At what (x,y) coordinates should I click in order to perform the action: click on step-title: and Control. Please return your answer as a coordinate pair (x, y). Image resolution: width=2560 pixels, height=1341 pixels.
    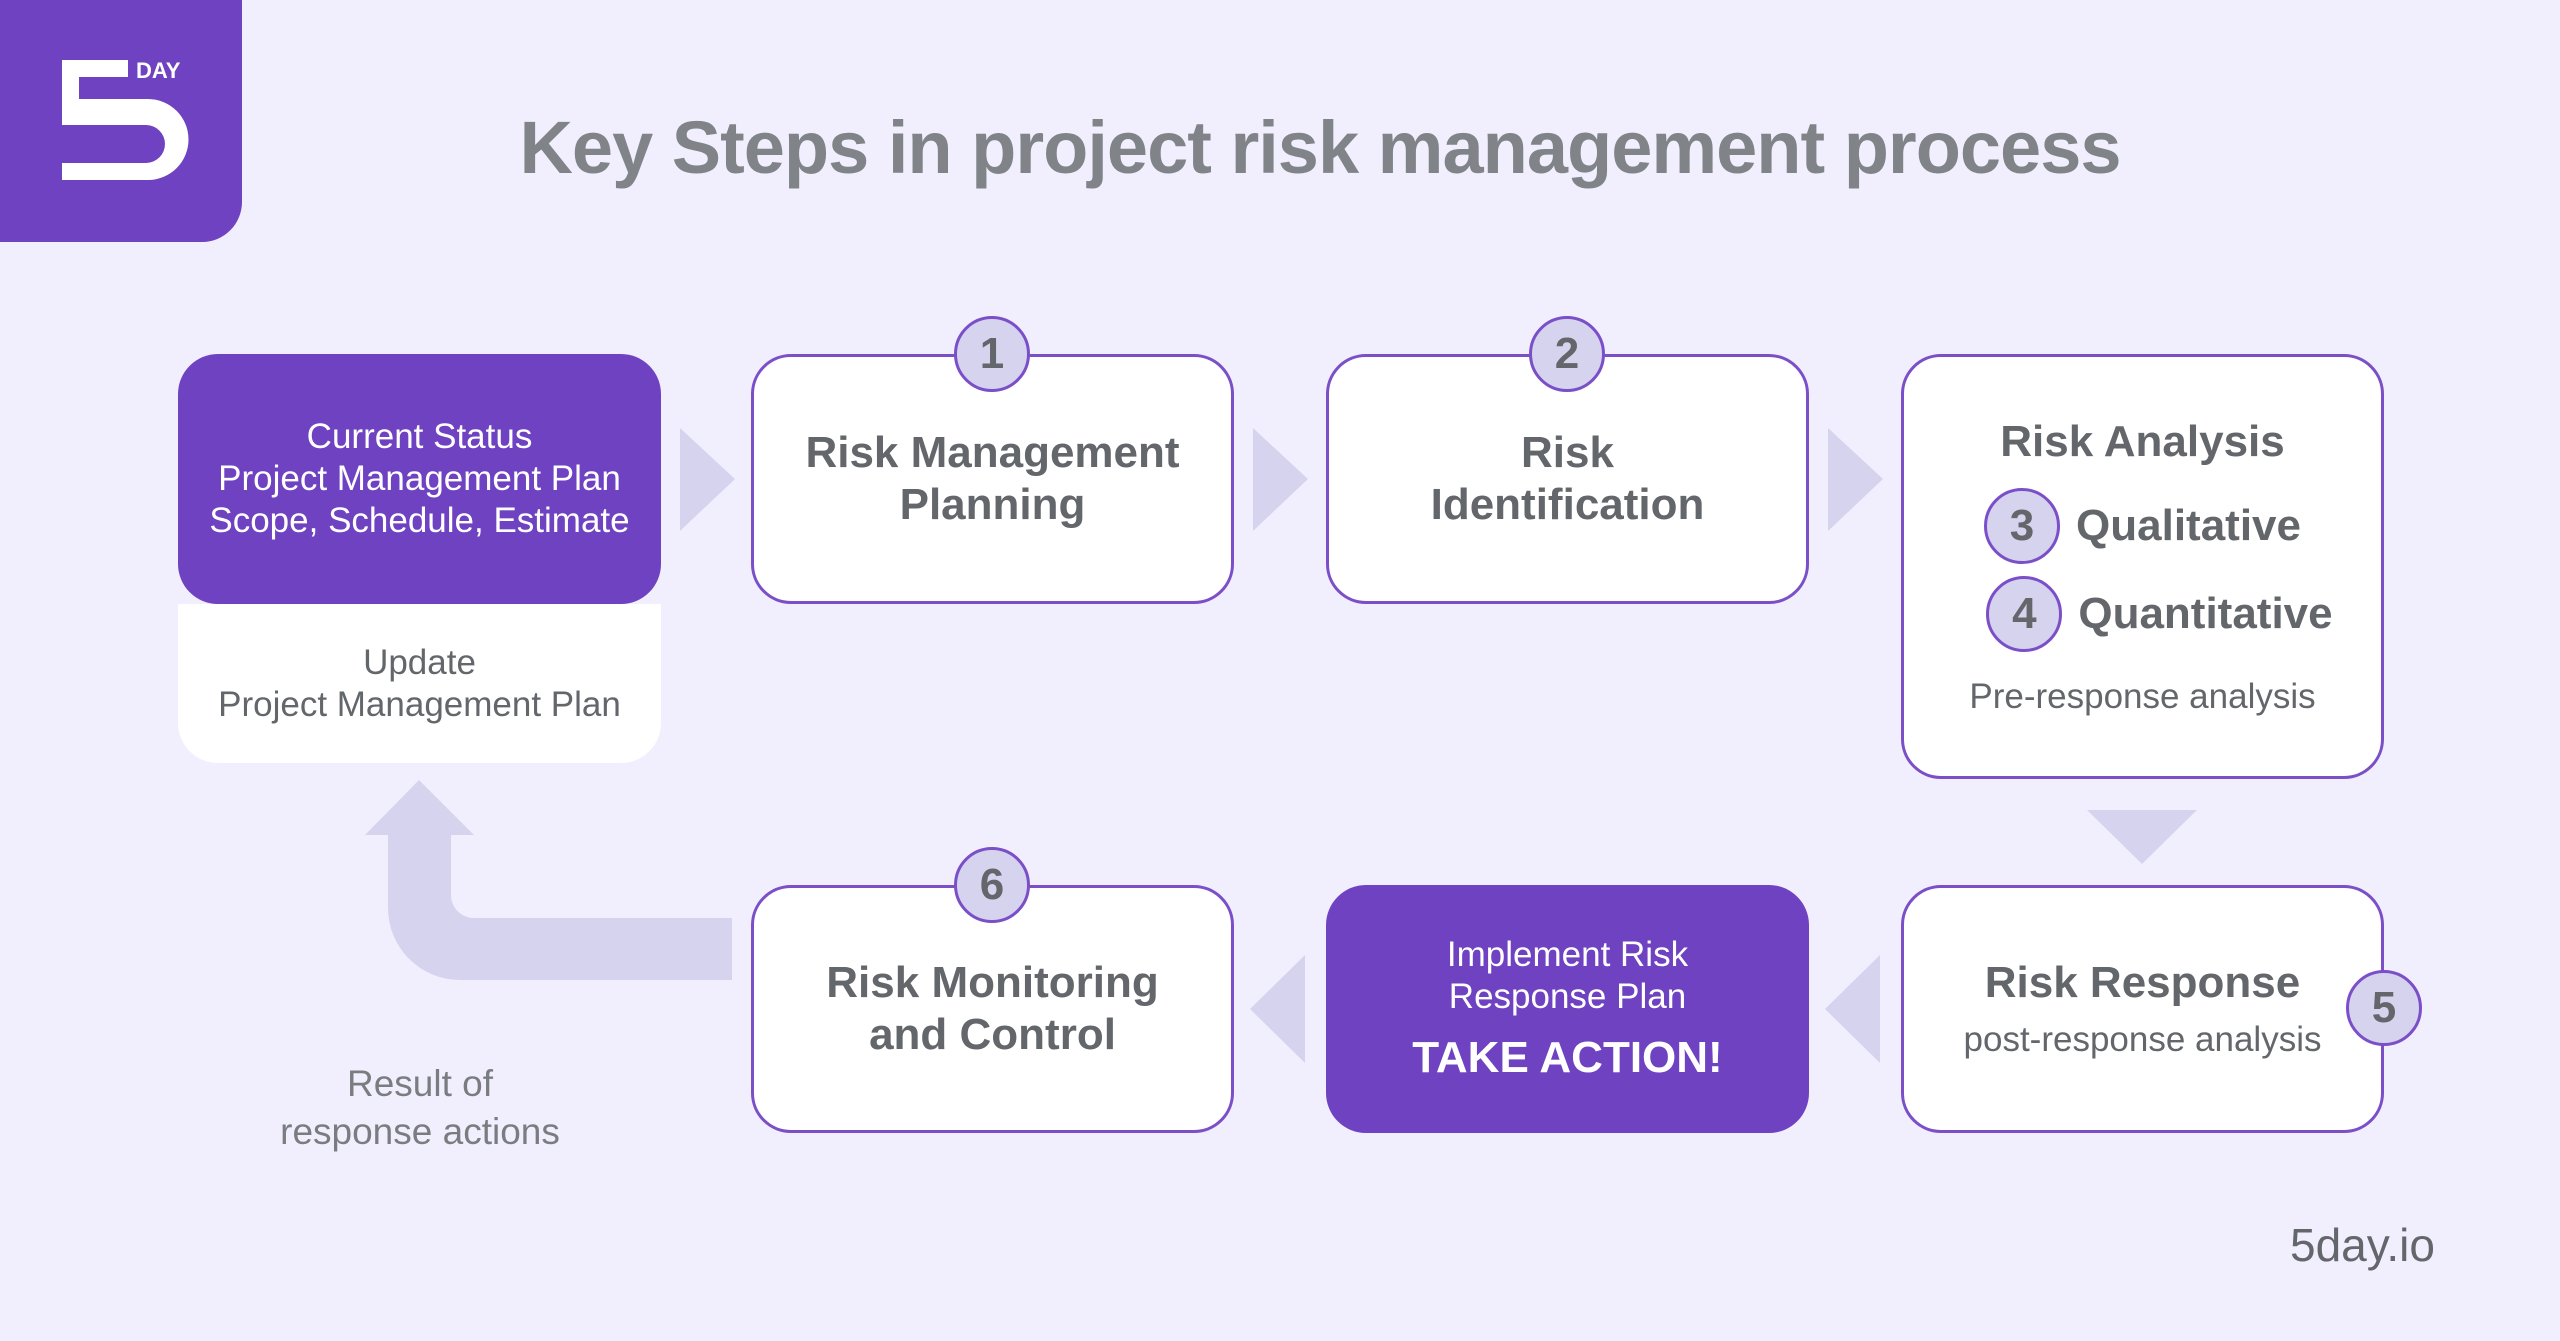
    Looking at the image, I should click on (992, 1034).